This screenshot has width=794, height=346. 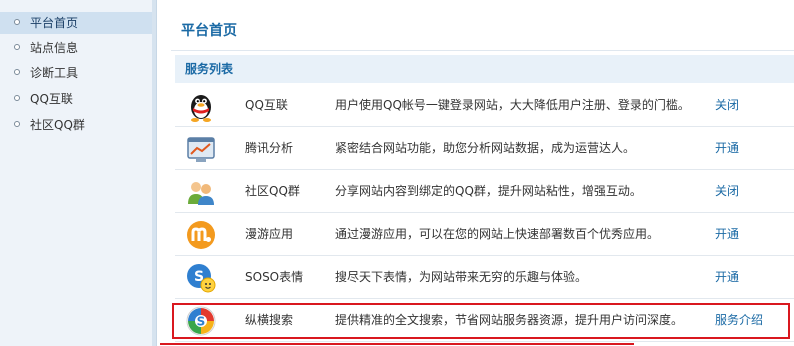 What do you see at coordinates (76, 99) in the screenshot?
I see `sidebar-item-qq-connect: QQ互联` at bounding box center [76, 99].